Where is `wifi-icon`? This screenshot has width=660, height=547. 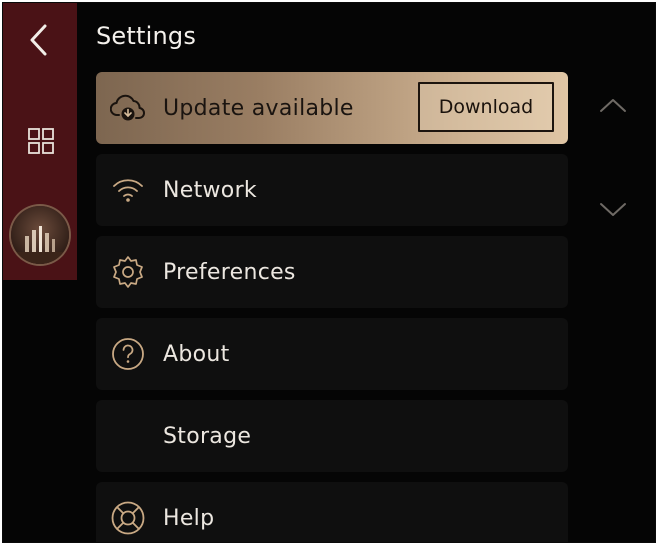 wifi-icon is located at coordinates (128, 190).